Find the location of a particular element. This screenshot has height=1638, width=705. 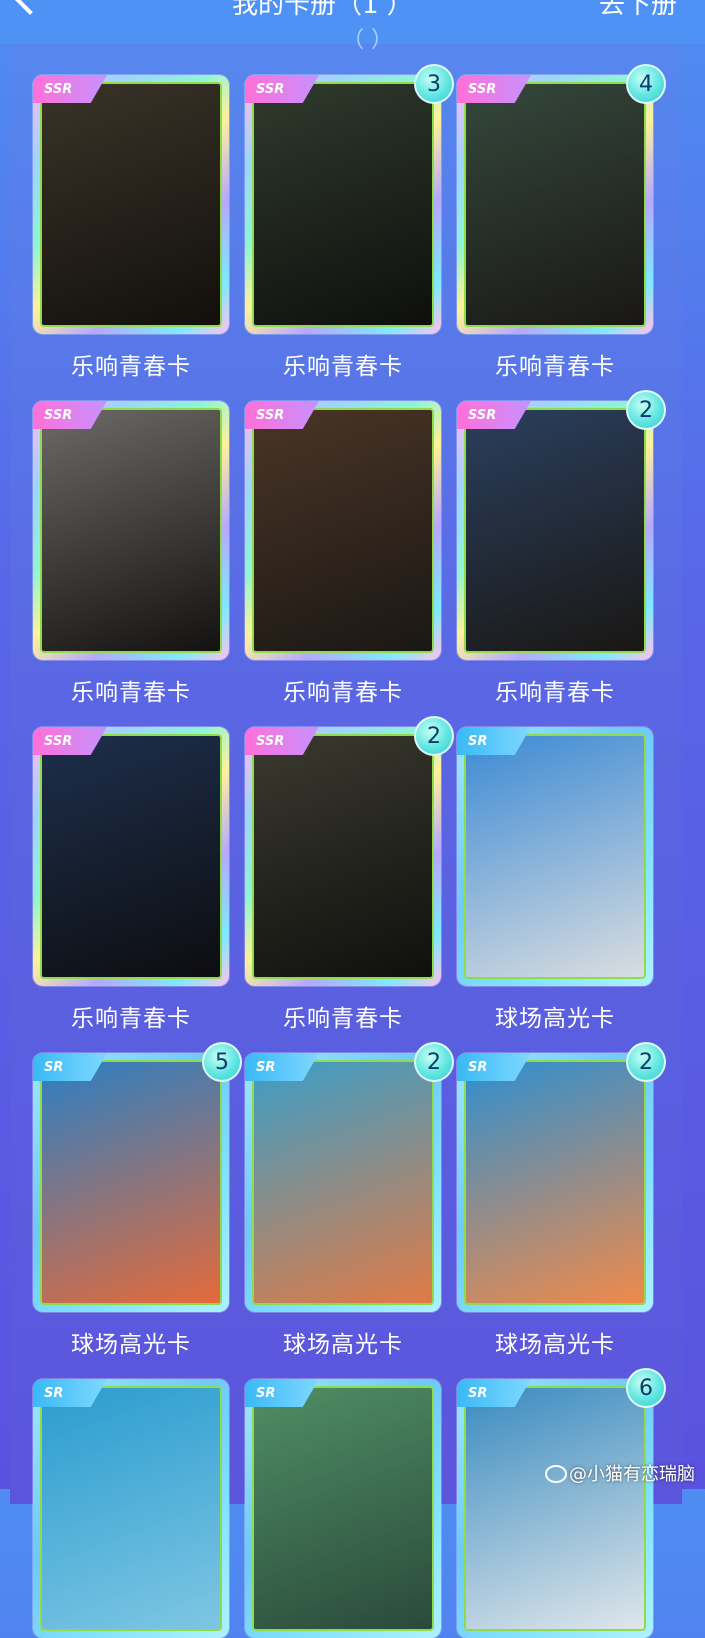

page-title: 我的卡册（1 ） is located at coordinates (322, 10).